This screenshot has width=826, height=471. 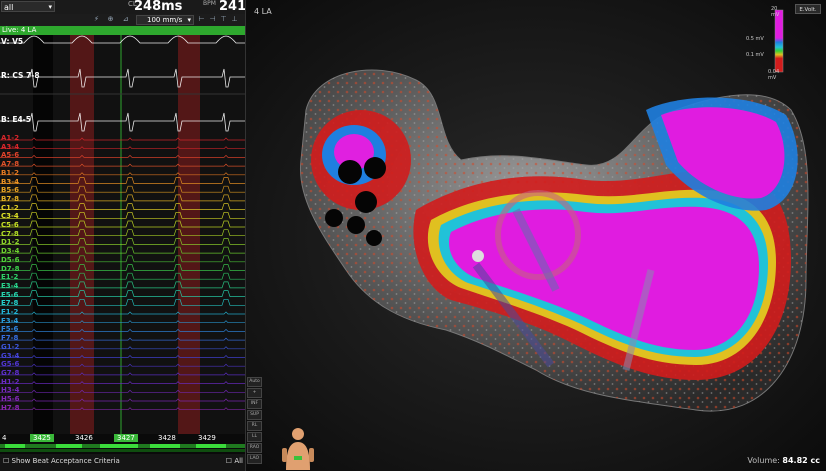 I want to click on volume-value: 84.82 cc, so click(x=801, y=460).